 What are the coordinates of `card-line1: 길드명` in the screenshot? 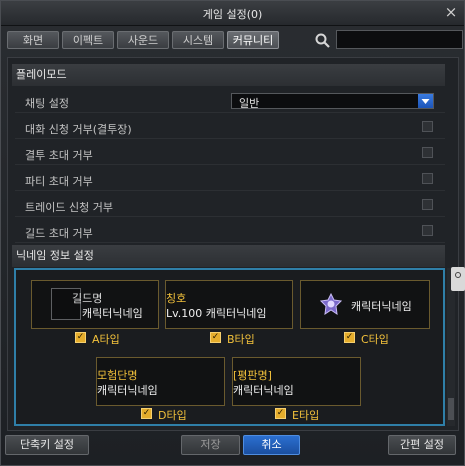 It's located at (87, 298).